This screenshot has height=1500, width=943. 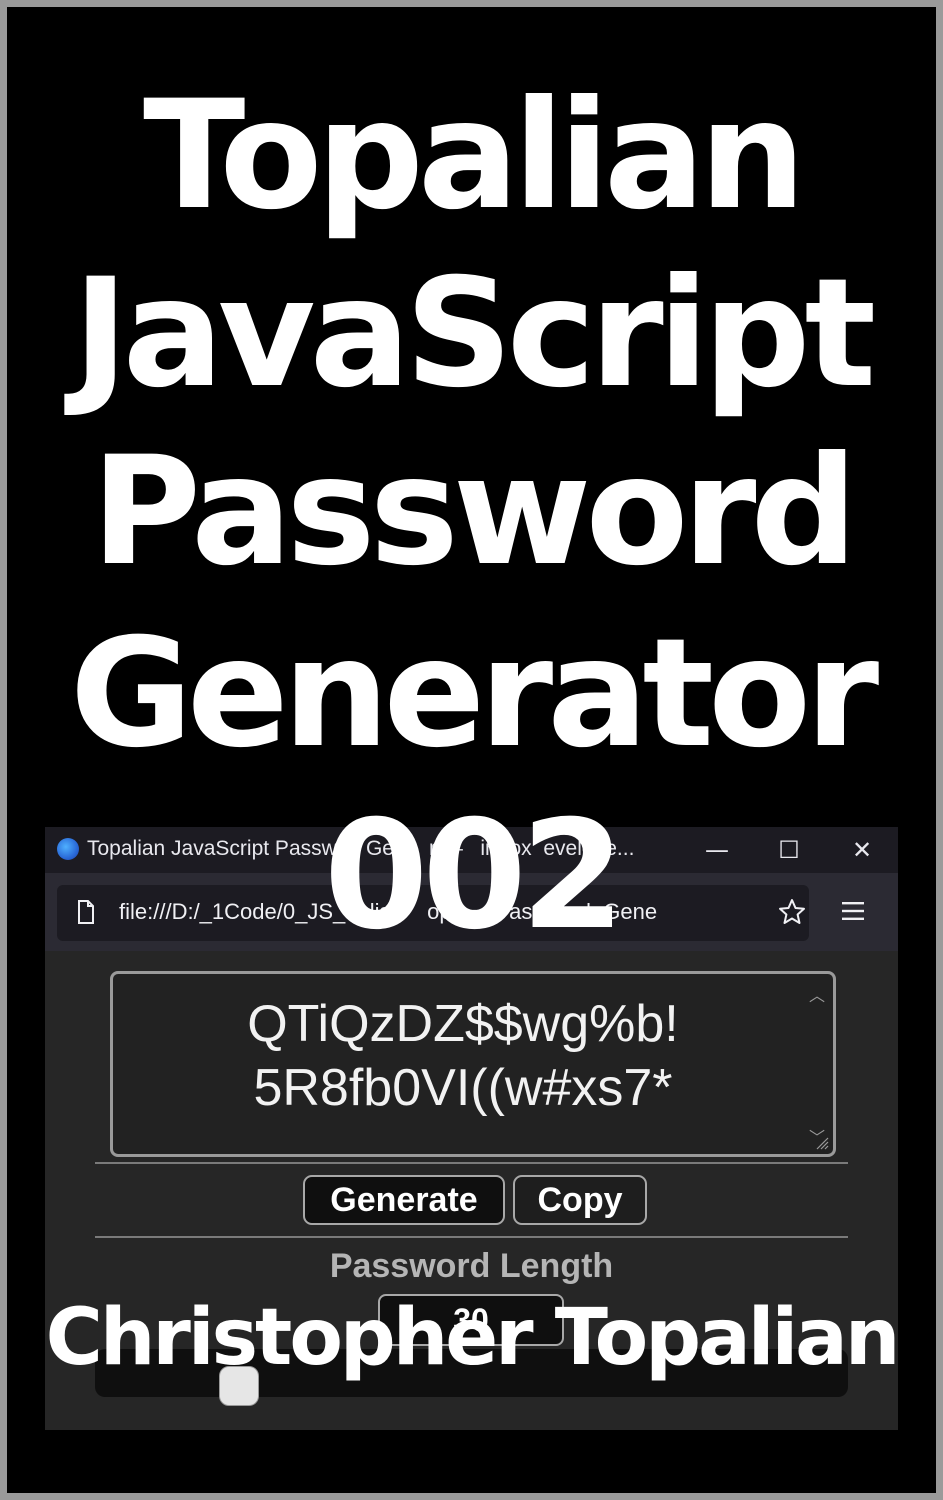 I want to click on generate-button: Generate, so click(x=404, y=1200).